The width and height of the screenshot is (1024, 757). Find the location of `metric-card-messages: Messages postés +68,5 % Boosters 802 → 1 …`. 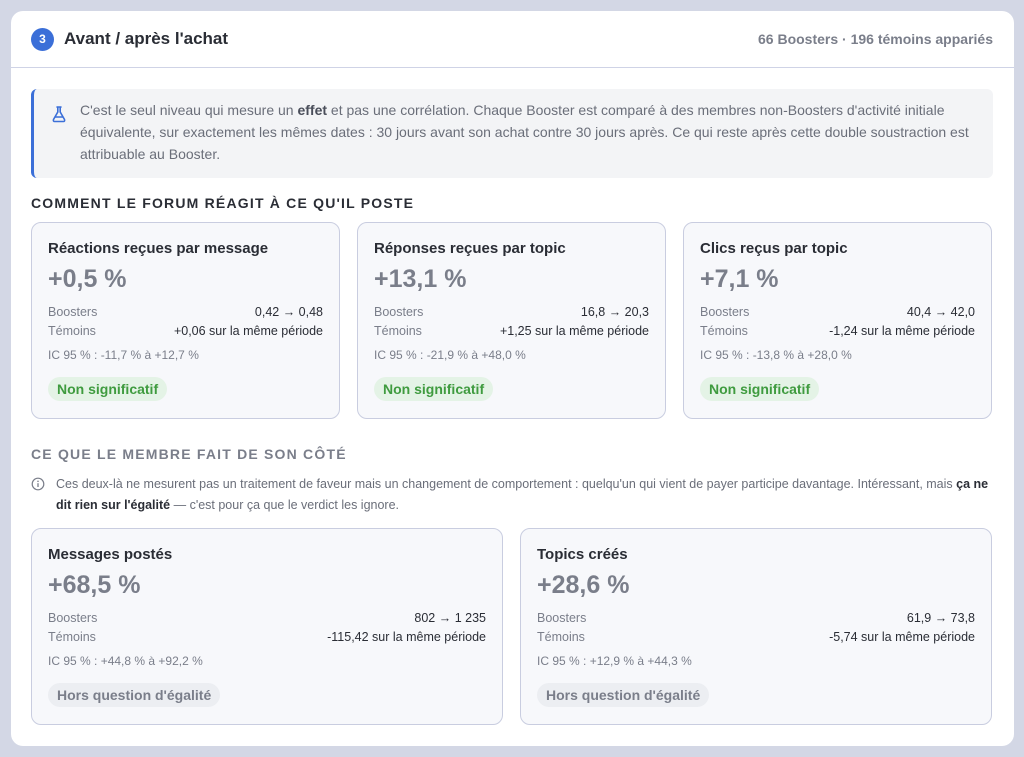

metric-card-messages: Messages postés +68,5 % Boosters 802 → 1 … is located at coordinates (267, 626).